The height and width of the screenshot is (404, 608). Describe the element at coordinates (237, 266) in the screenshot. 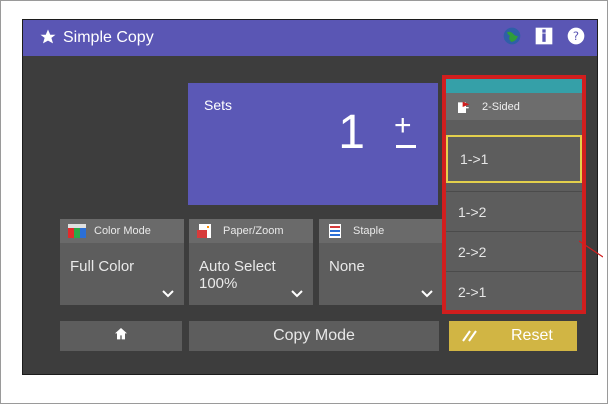

I see `paper-zoom-value-line1: Auto Select` at that location.